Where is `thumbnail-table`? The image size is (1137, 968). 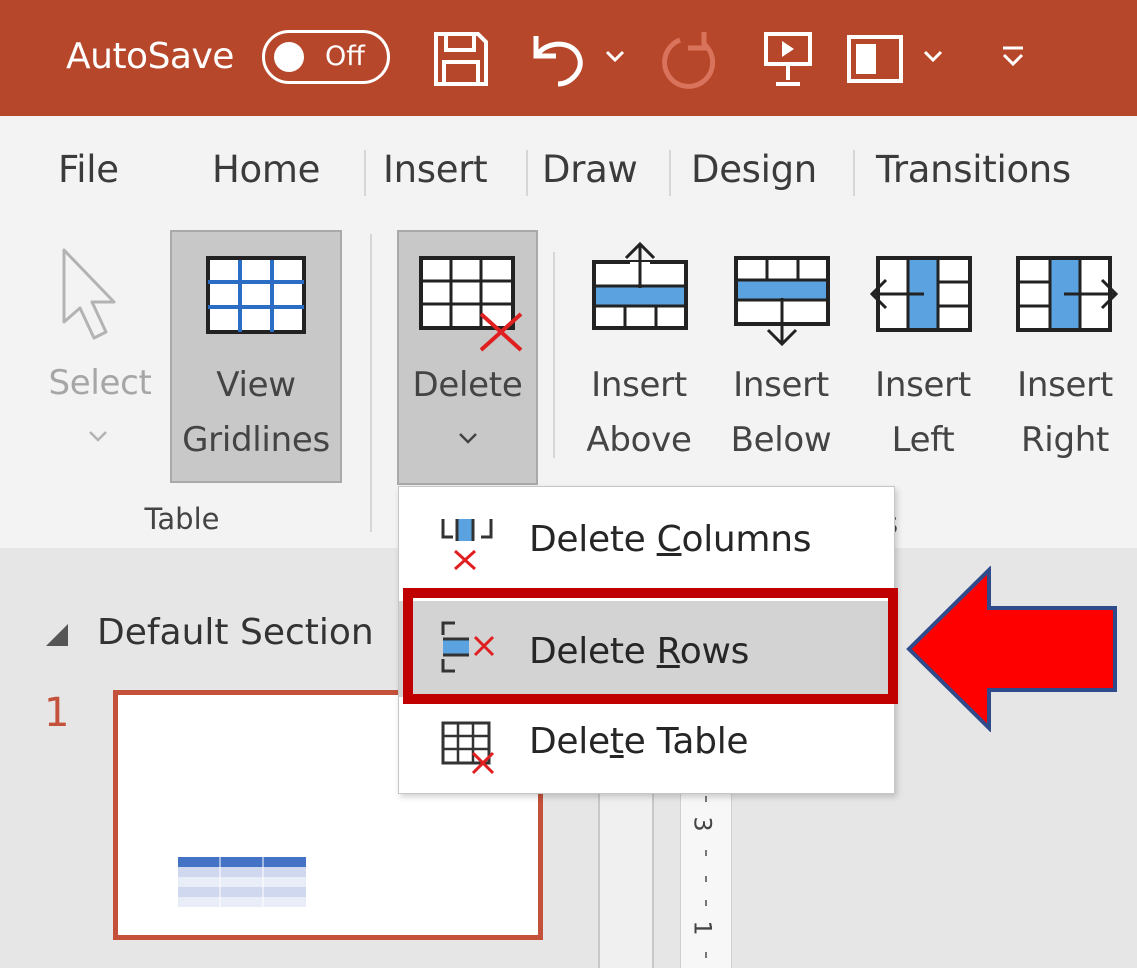
thumbnail-table is located at coordinates (242, 884).